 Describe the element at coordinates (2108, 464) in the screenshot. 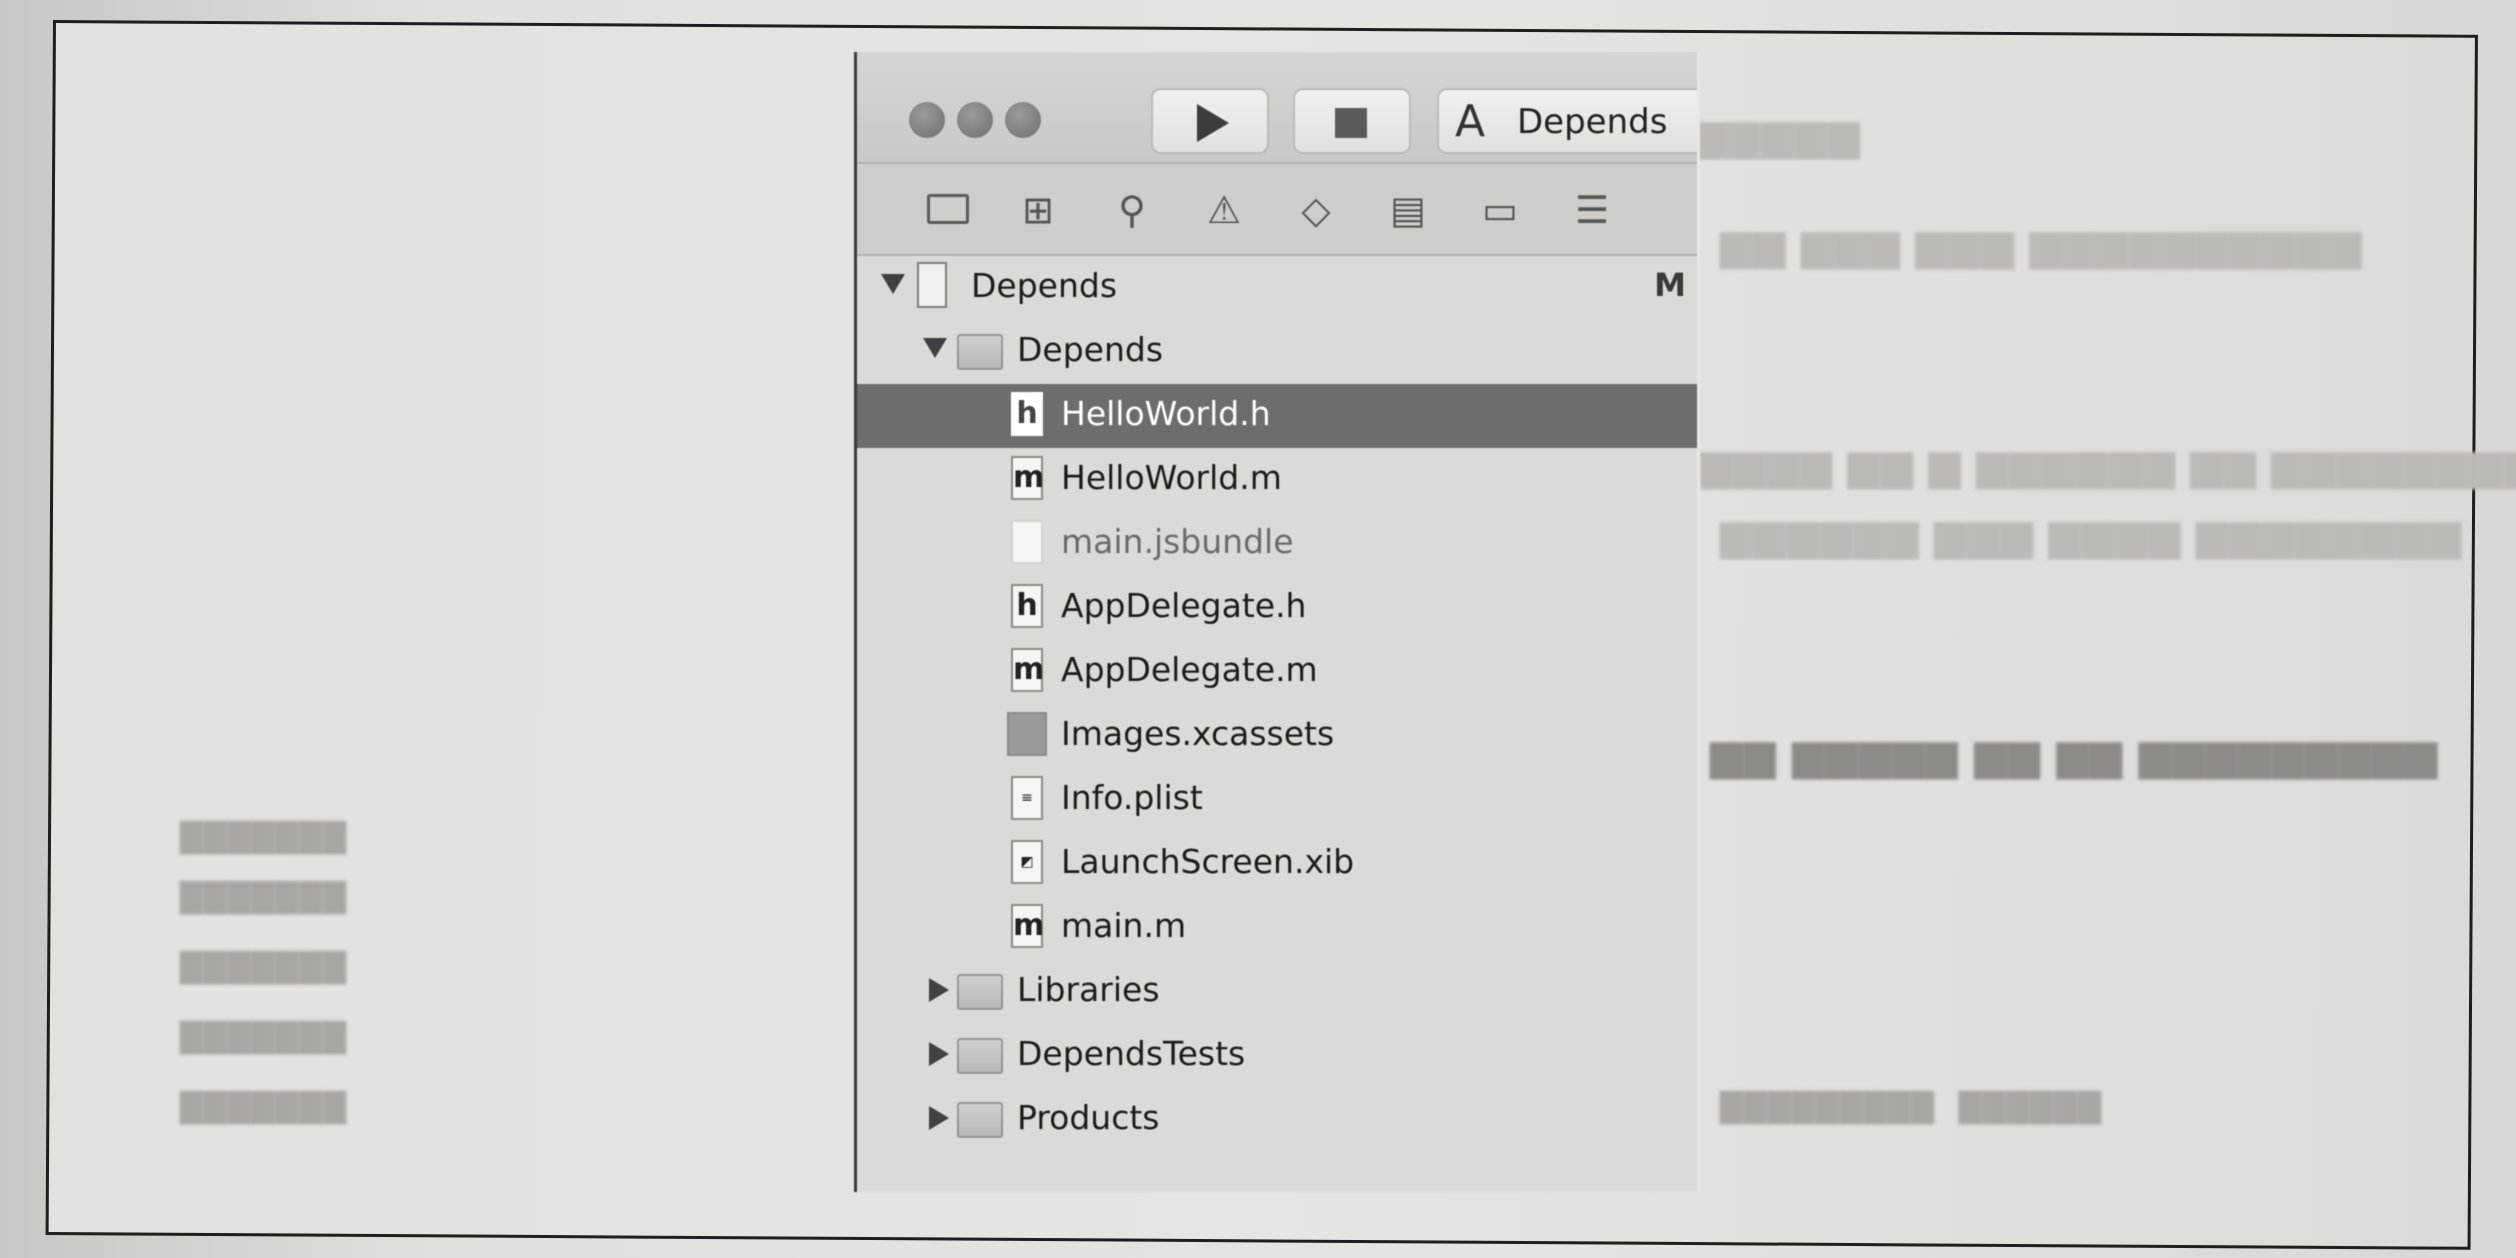

I see `background-text: ▆▆▆▆ ▆▆ ▆ ▆▆▆▆▆▆ ▆▆ ▆▆▆▆▆▆▆▆` at that location.